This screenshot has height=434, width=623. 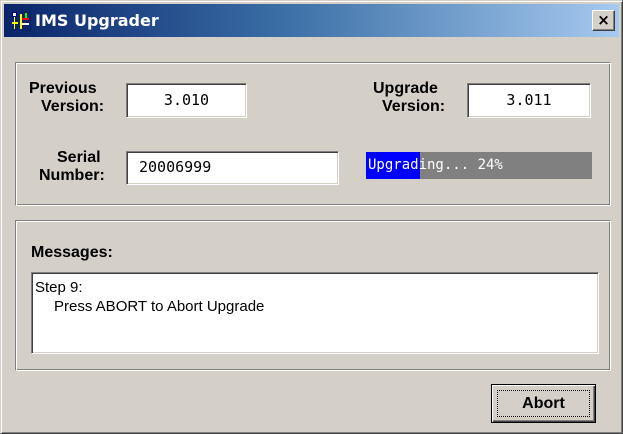 What do you see at coordinates (59, 287) in the screenshot?
I see `message-line: Step 9:` at bounding box center [59, 287].